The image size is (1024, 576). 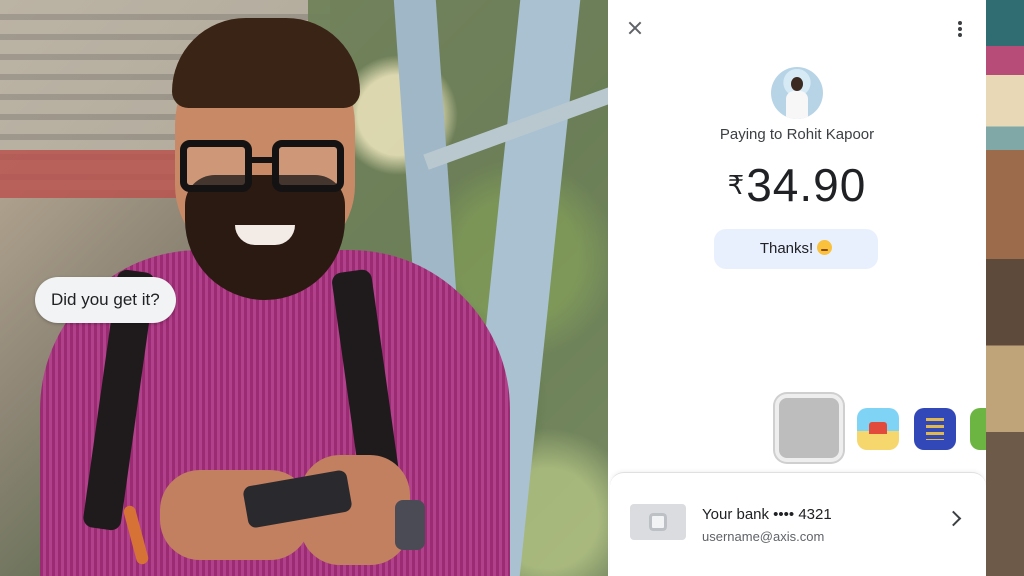 What do you see at coordinates (797, 93) in the screenshot?
I see `payee-avatar` at bounding box center [797, 93].